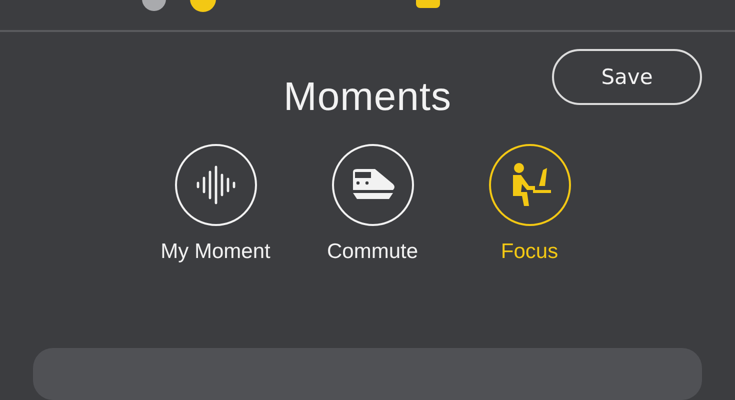 This screenshot has width=735, height=400. I want to click on moment-option: Commute, so click(372, 204).